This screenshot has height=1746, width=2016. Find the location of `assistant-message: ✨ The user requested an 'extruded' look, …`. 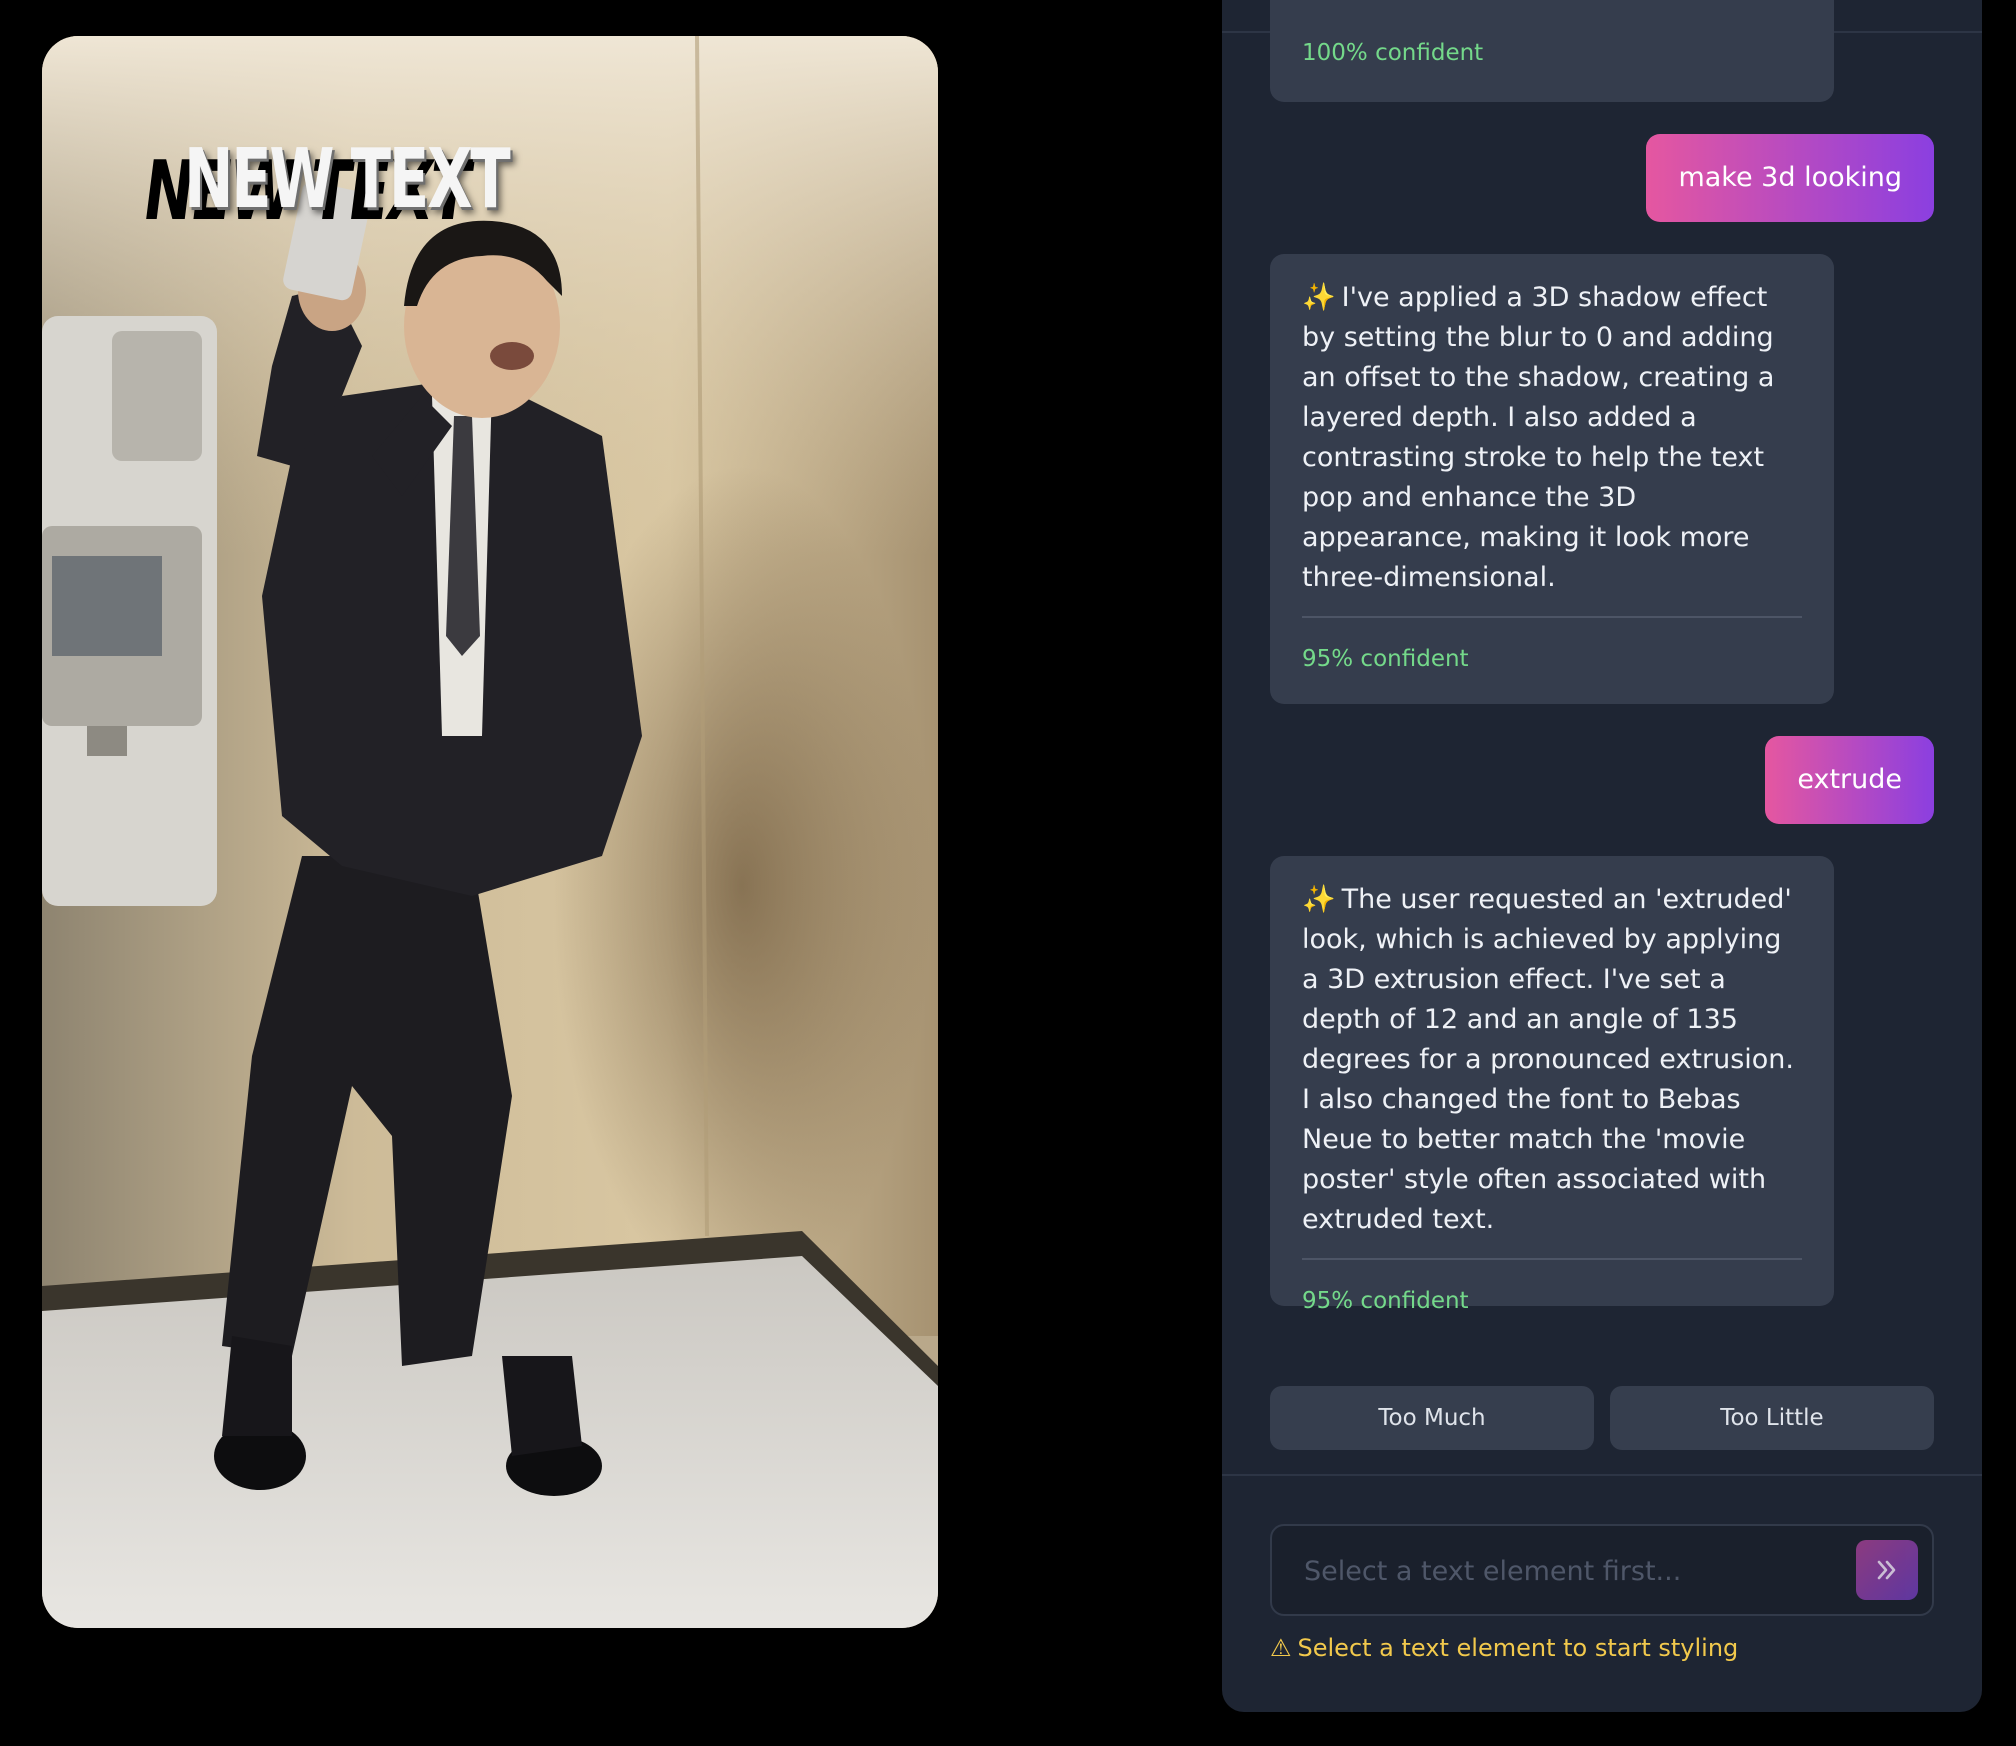

assistant-message: ✨ The user requested an 'extruded' look, … is located at coordinates (1552, 1085).